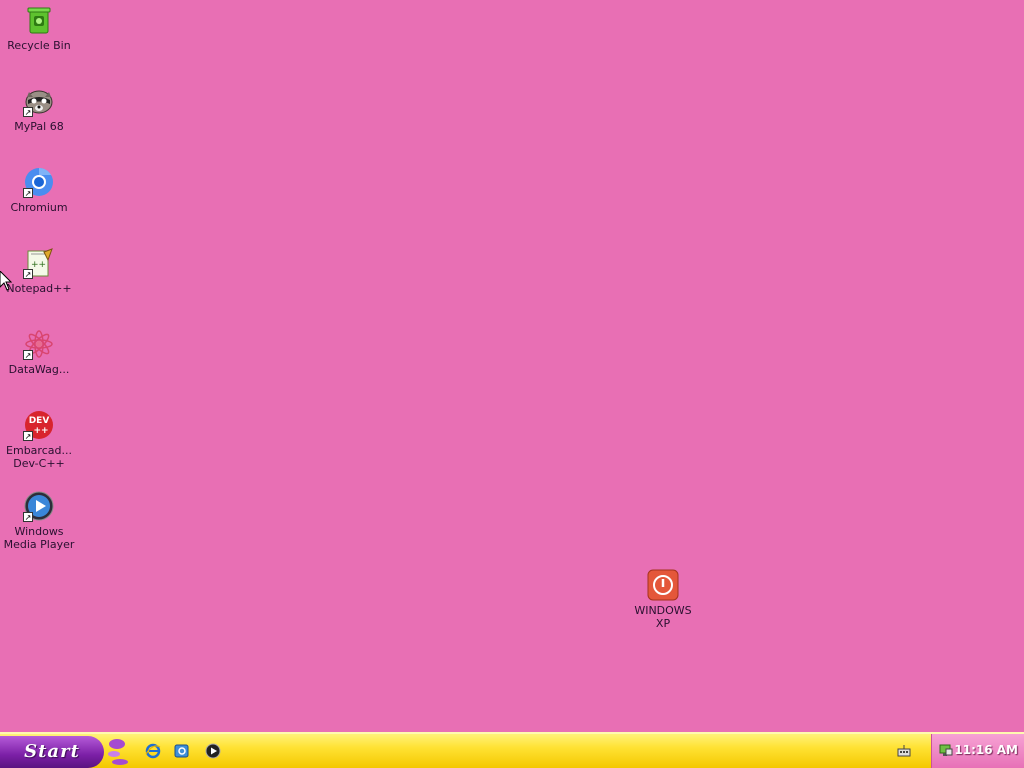 The image size is (1024, 768). What do you see at coordinates (39, 182) in the screenshot?
I see `chromium-icon: ↗` at bounding box center [39, 182].